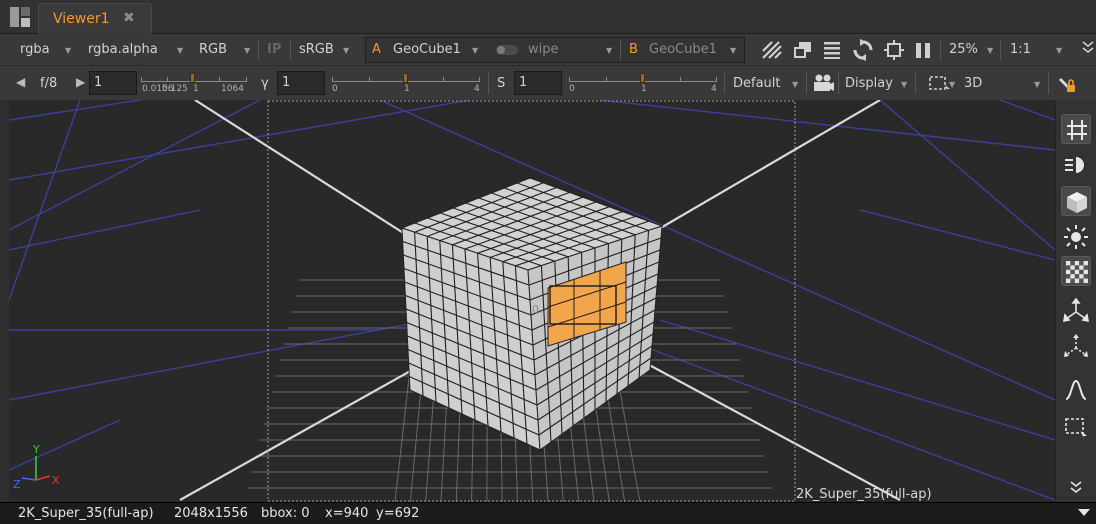  I want to click on input-process-dropdown: Default, so click(757, 83).